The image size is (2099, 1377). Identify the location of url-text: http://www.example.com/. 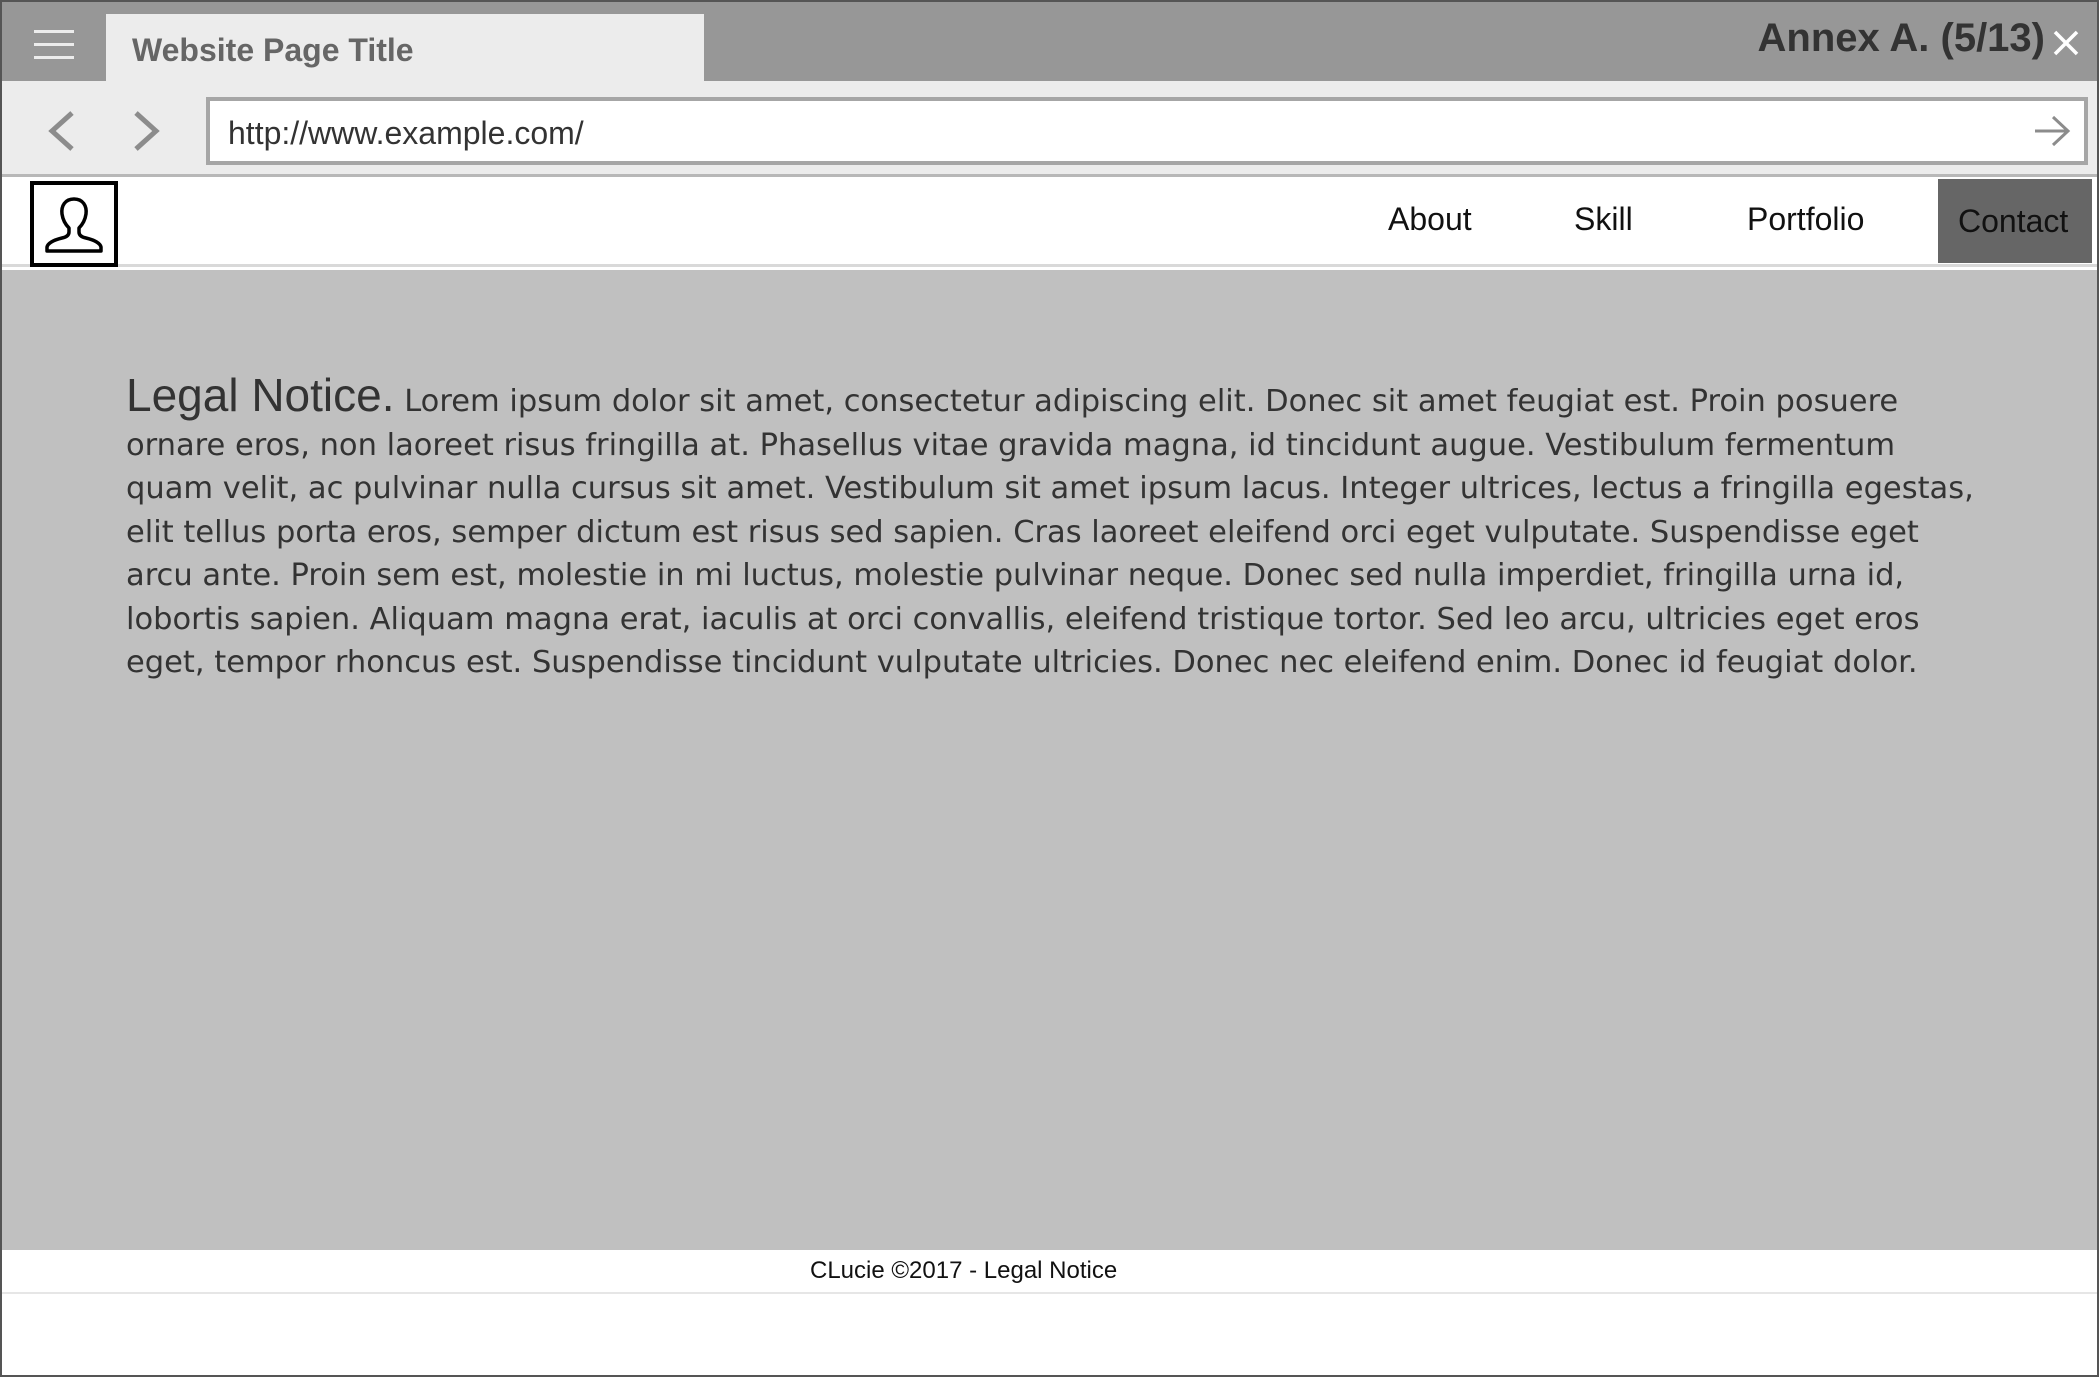
(406, 133).